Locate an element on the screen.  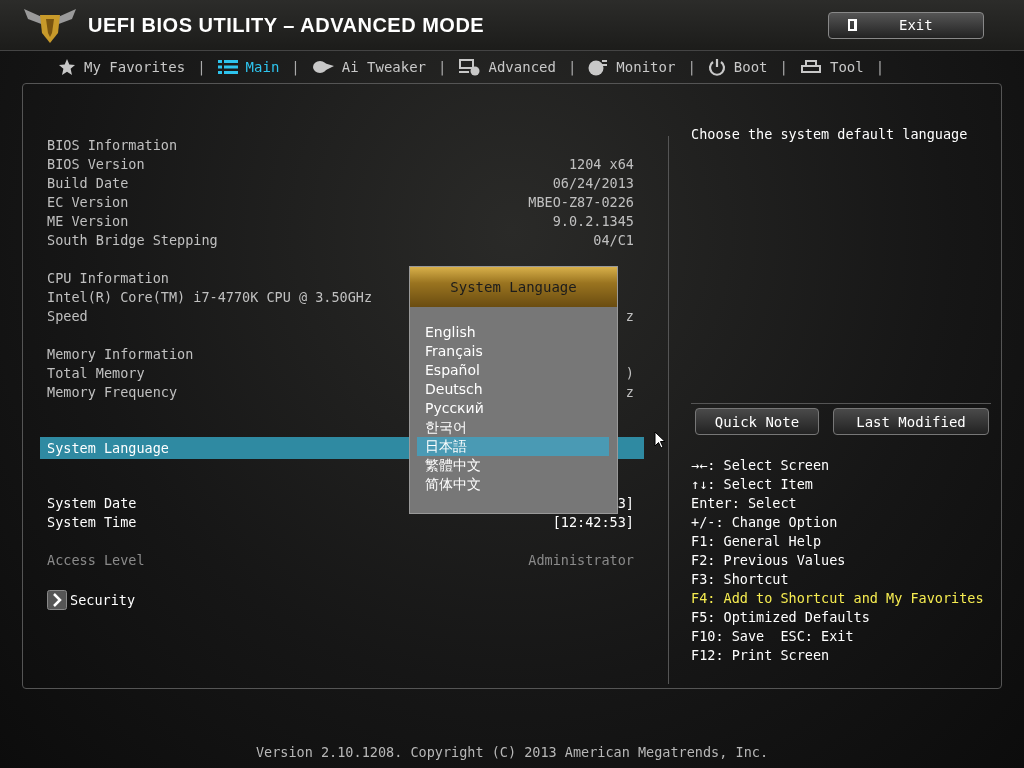
setting-label: ME Version is located at coordinates (88, 221).